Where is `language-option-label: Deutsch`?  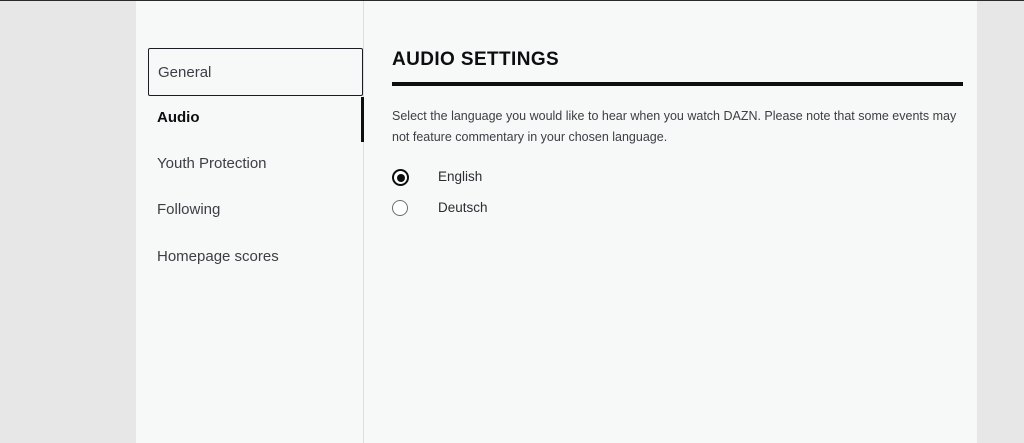 language-option-label: Deutsch is located at coordinates (463, 207).